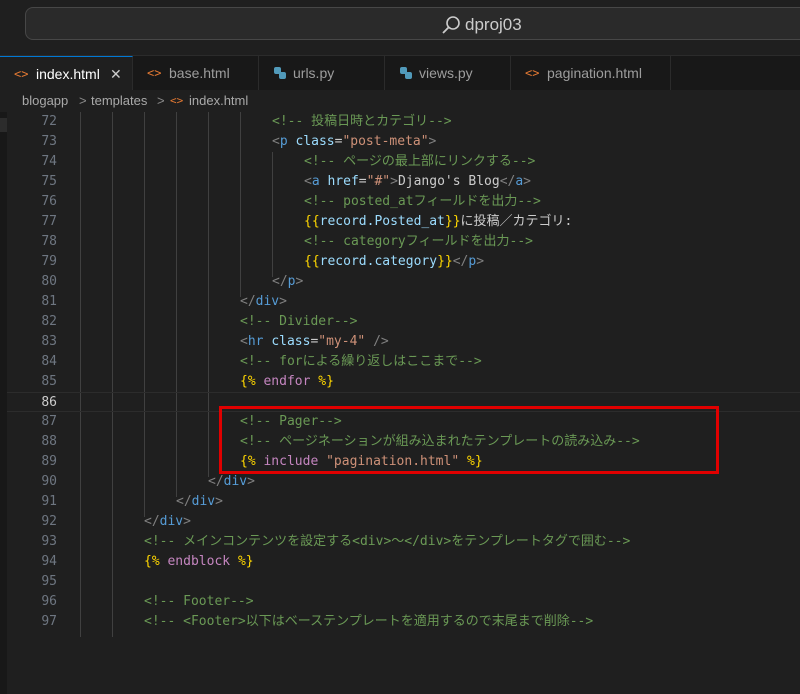 This screenshot has height=694, width=800. What do you see at coordinates (452, 221) in the screenshot?
I see `code-token: }}` at bounding box center [452, 221].